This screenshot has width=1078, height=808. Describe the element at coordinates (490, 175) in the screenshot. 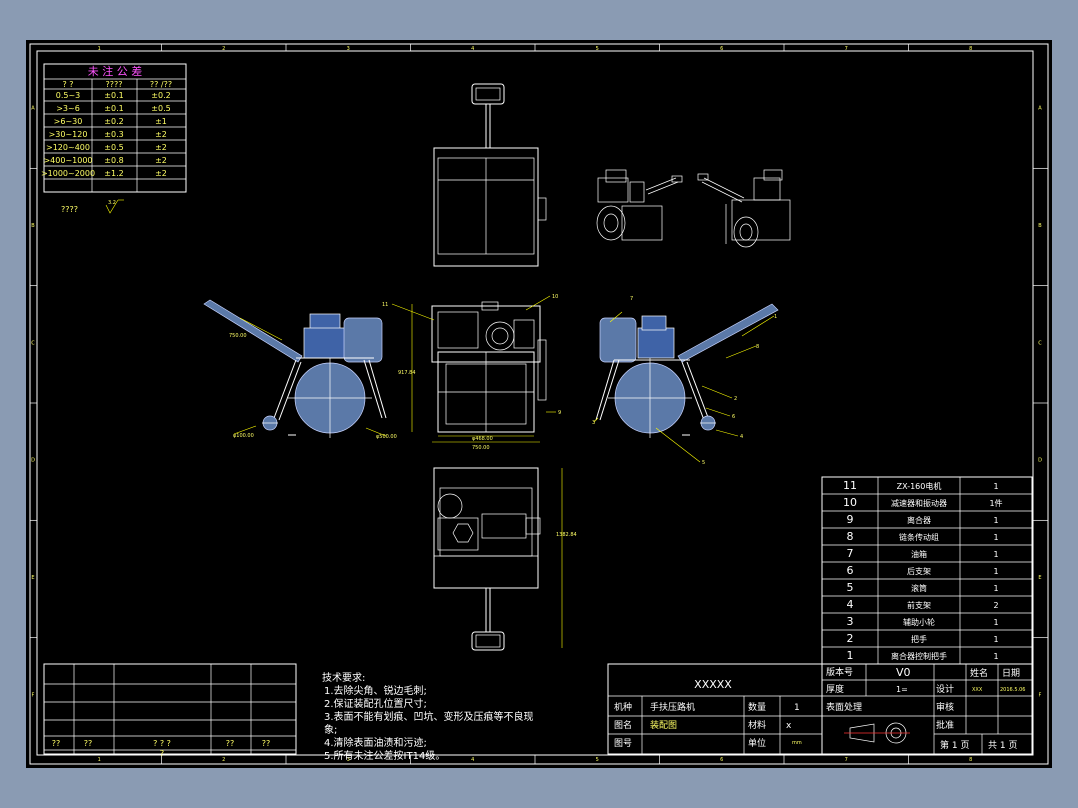

I see `top-view` at that location.